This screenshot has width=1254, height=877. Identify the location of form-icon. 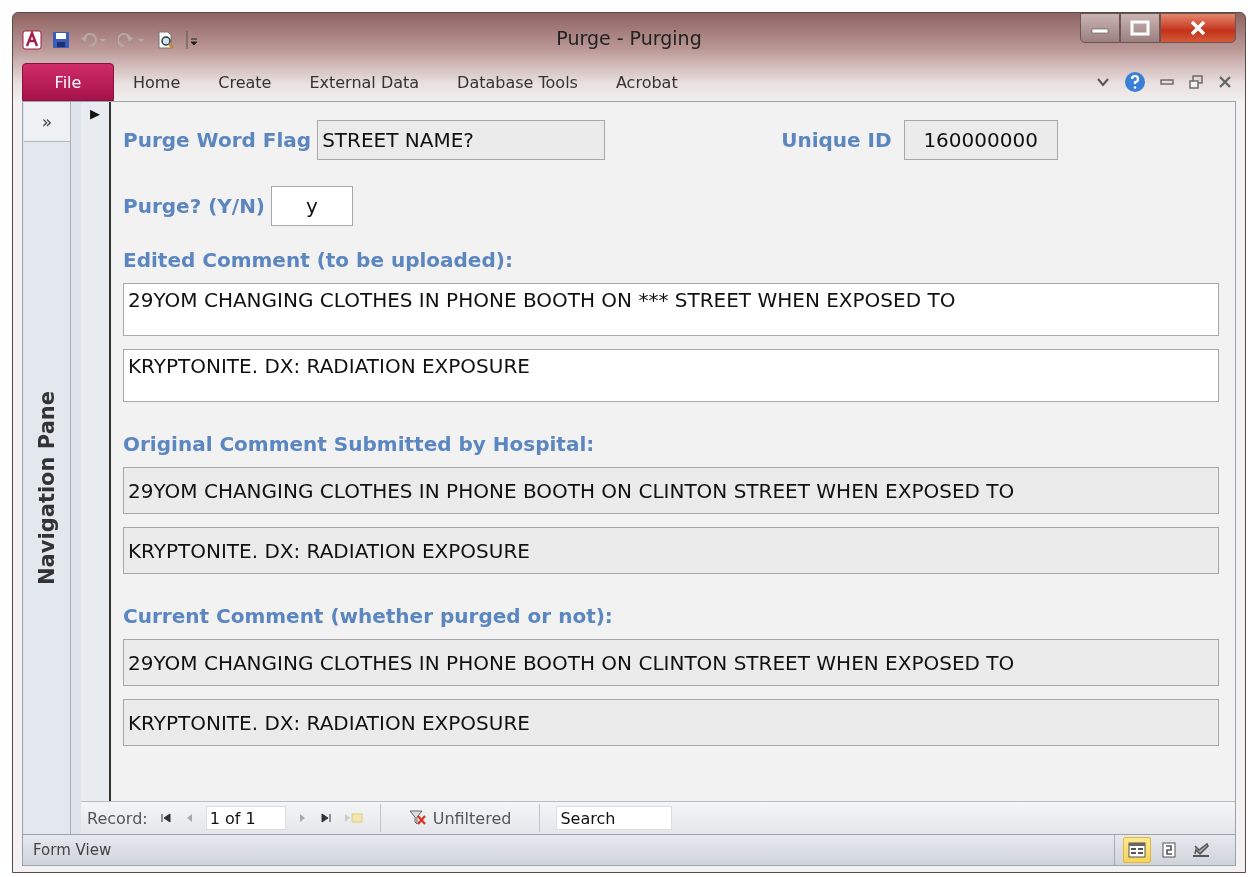
(1137, 850).